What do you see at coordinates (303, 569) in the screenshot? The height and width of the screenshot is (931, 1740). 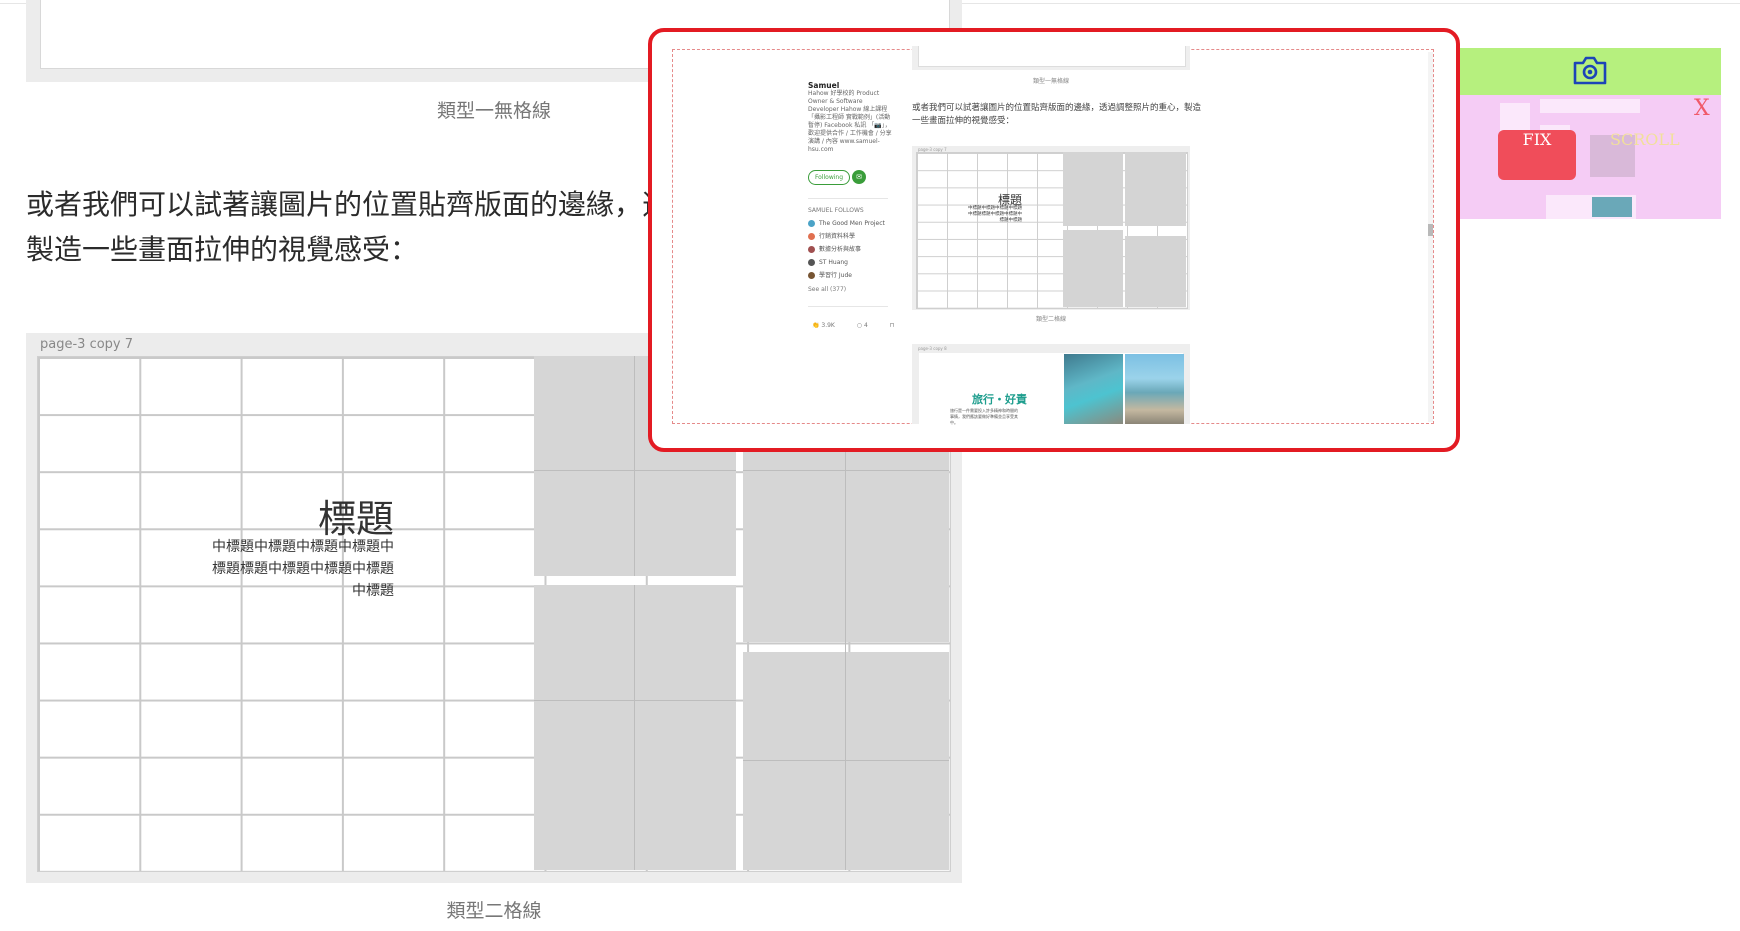 I see `grid-subtitle-line: 標題標題中標題中標題中標題` at bounding box center [303, 569].